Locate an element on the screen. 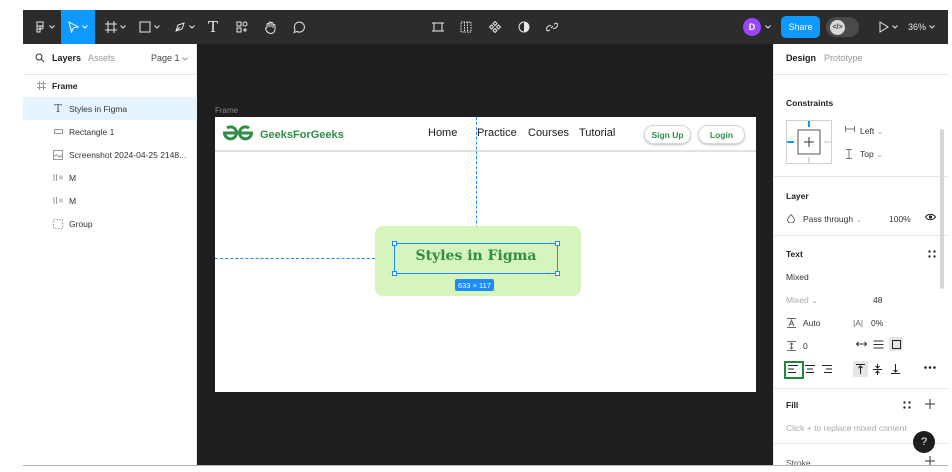  comment-button is located at coordinates (298, 27).